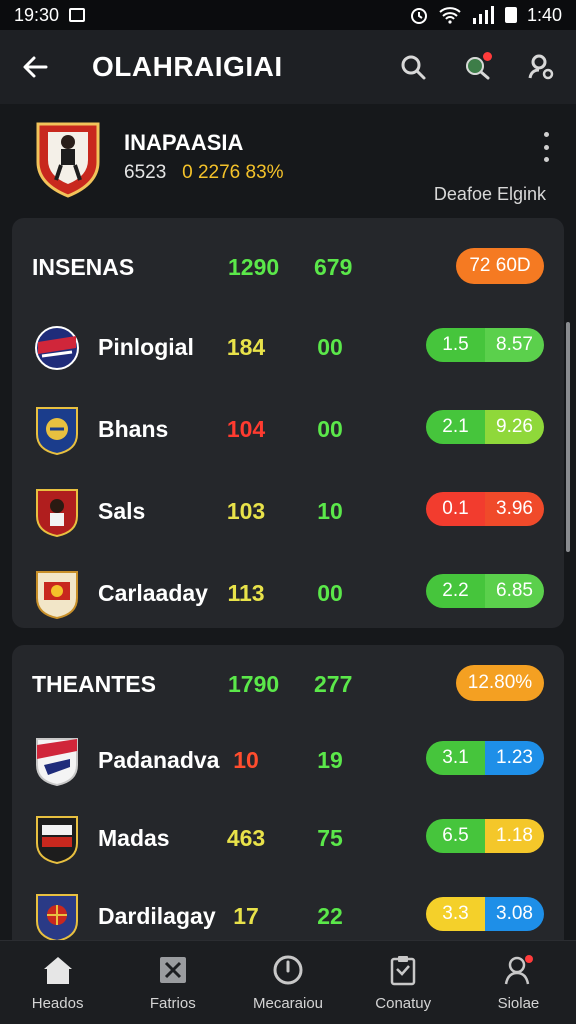 The height and width of the screenshot is (1024, 576). Describe the element at coordinates (518, 970) in the screenshot. I see `profile-icon` at that location.